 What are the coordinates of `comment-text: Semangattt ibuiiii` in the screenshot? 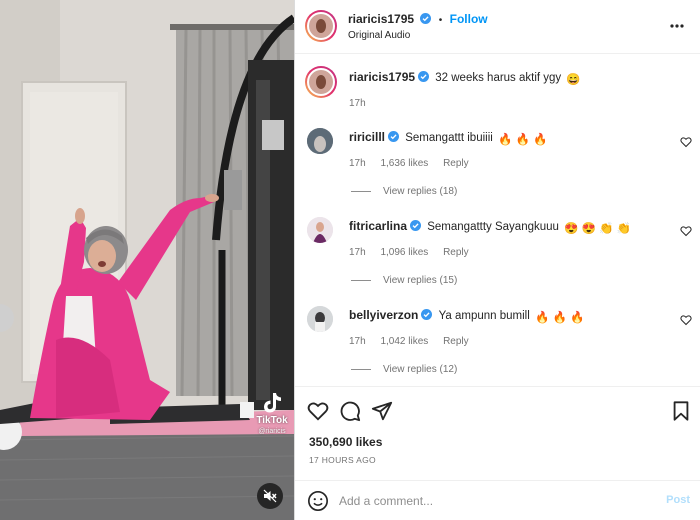 It's located at (449, 138).